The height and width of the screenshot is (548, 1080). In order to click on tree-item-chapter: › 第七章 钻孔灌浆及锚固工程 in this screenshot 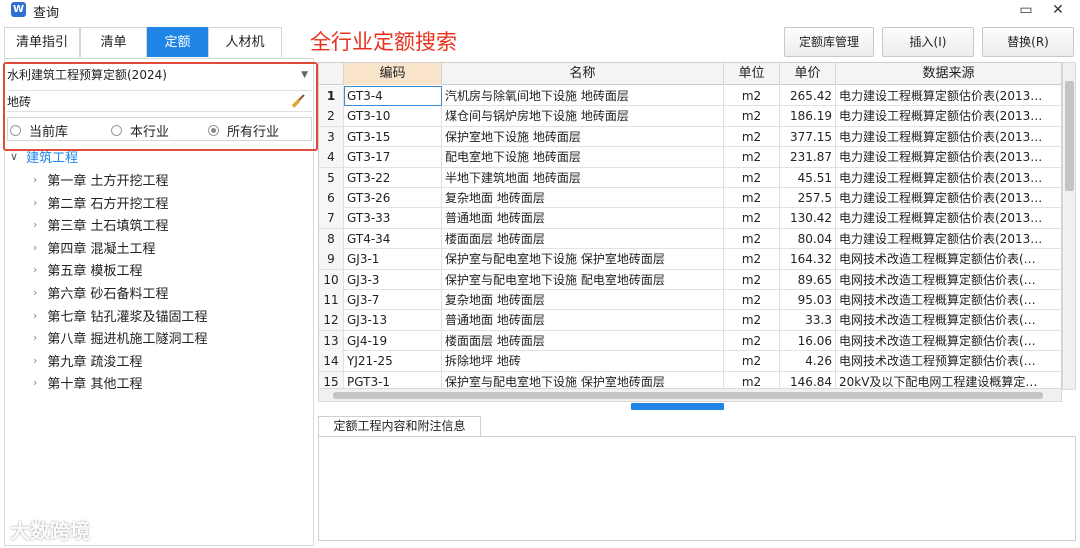, I will do `click(120, 315)`.